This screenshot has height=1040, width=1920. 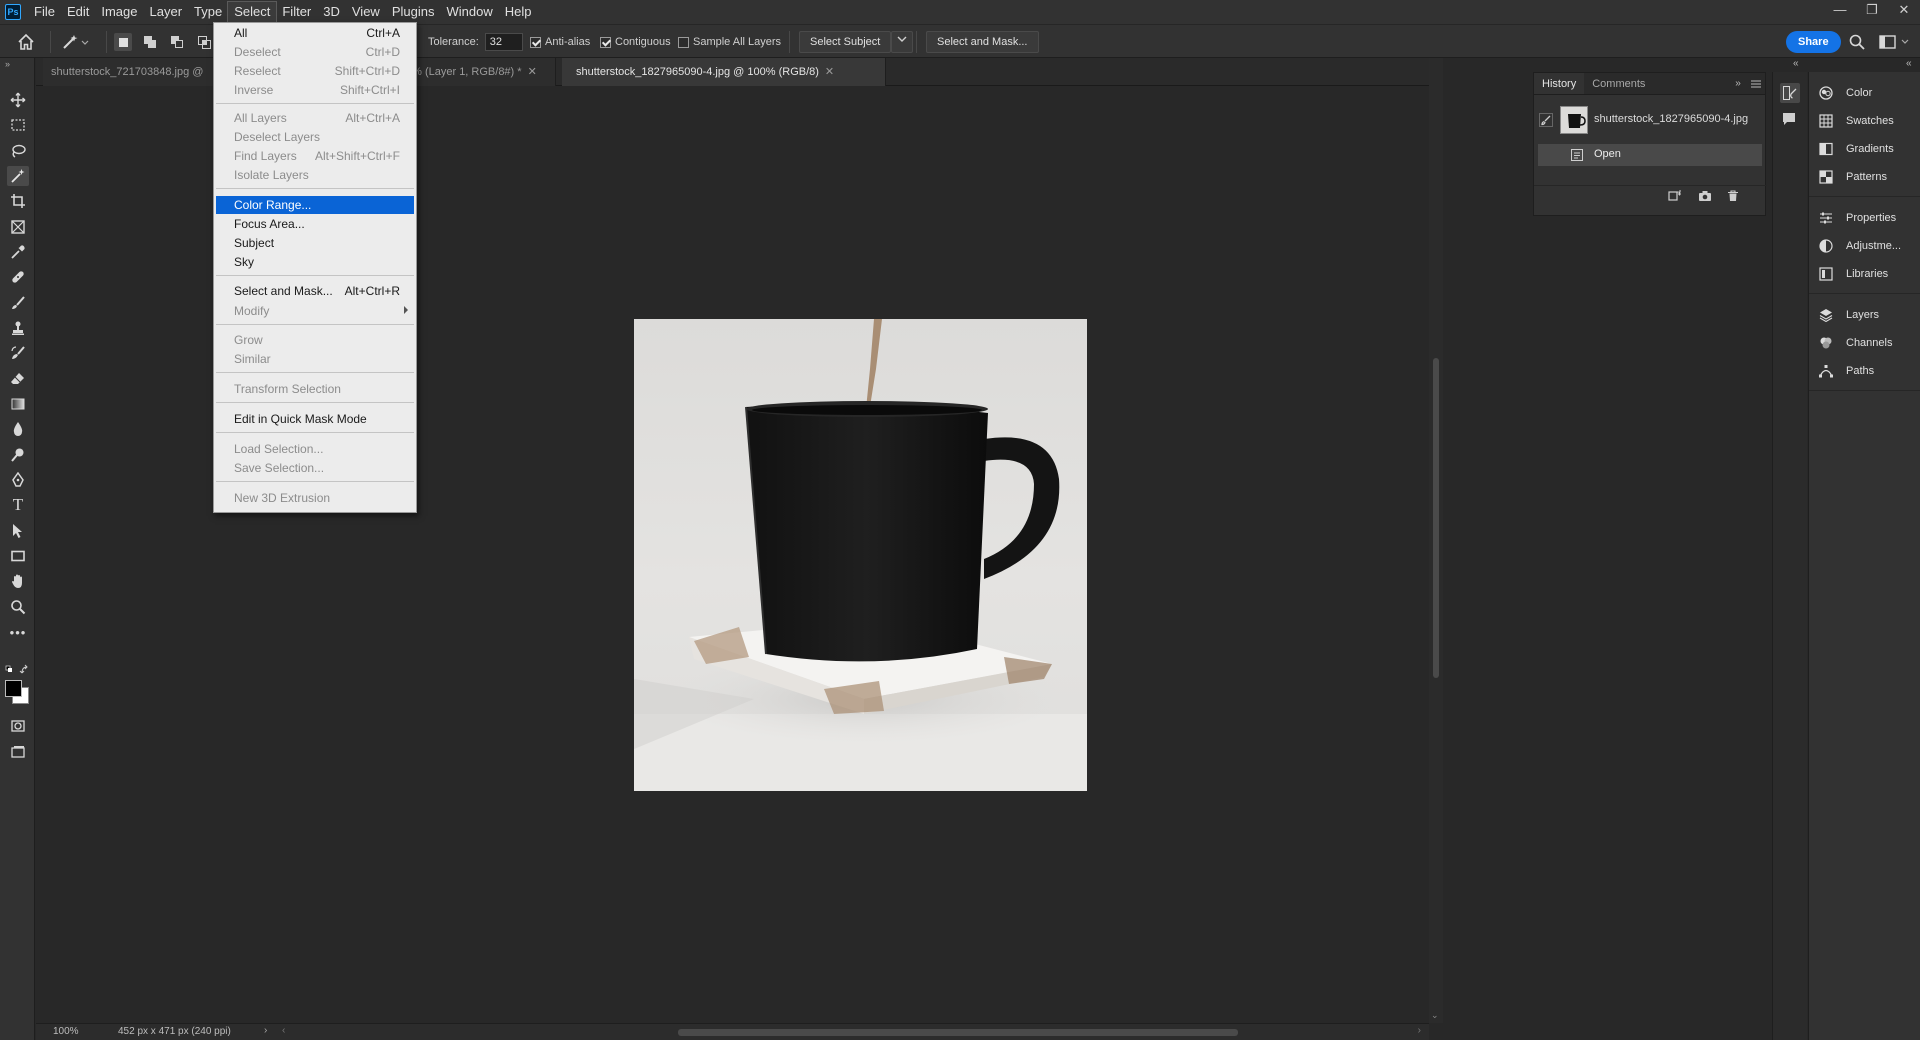 What do you see at coordinates (18, 752) in the screenshot?
I see `screen-mode-icon` at bounding box center [18, 752].